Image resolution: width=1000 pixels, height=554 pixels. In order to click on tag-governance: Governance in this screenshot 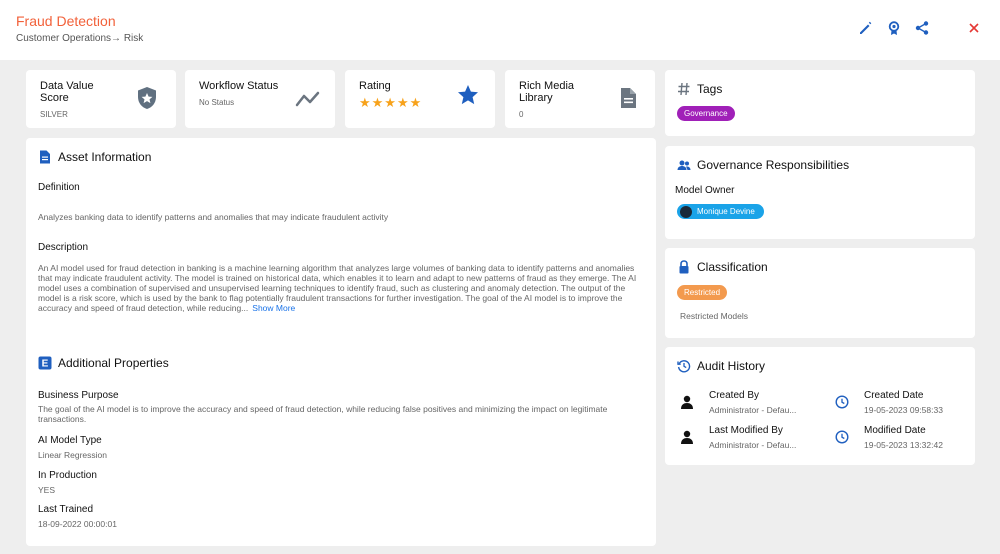, I will do `click(706, 113)`.